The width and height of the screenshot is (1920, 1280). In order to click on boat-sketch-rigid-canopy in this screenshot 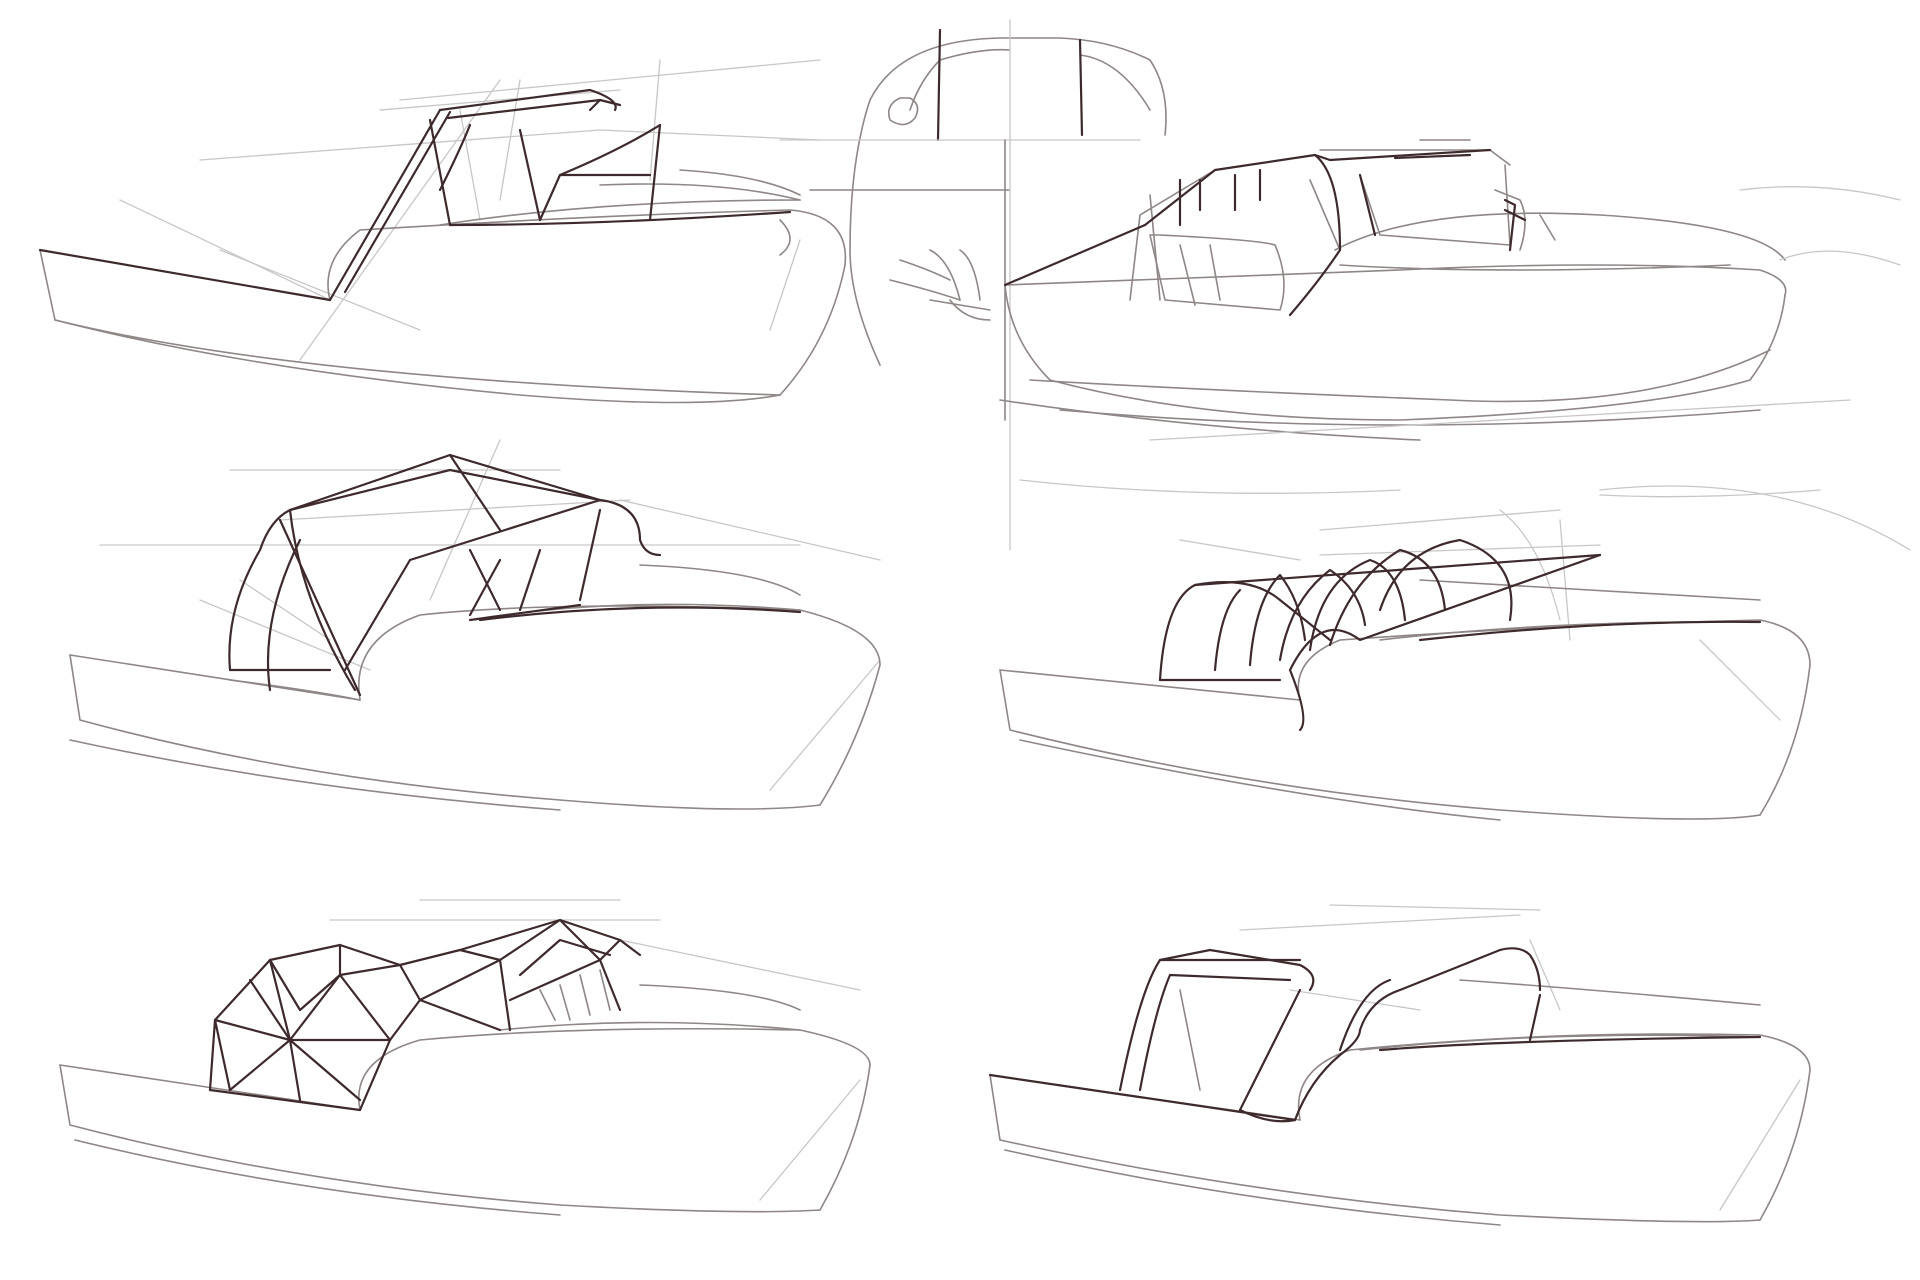, I will do `click(442, 231)`.